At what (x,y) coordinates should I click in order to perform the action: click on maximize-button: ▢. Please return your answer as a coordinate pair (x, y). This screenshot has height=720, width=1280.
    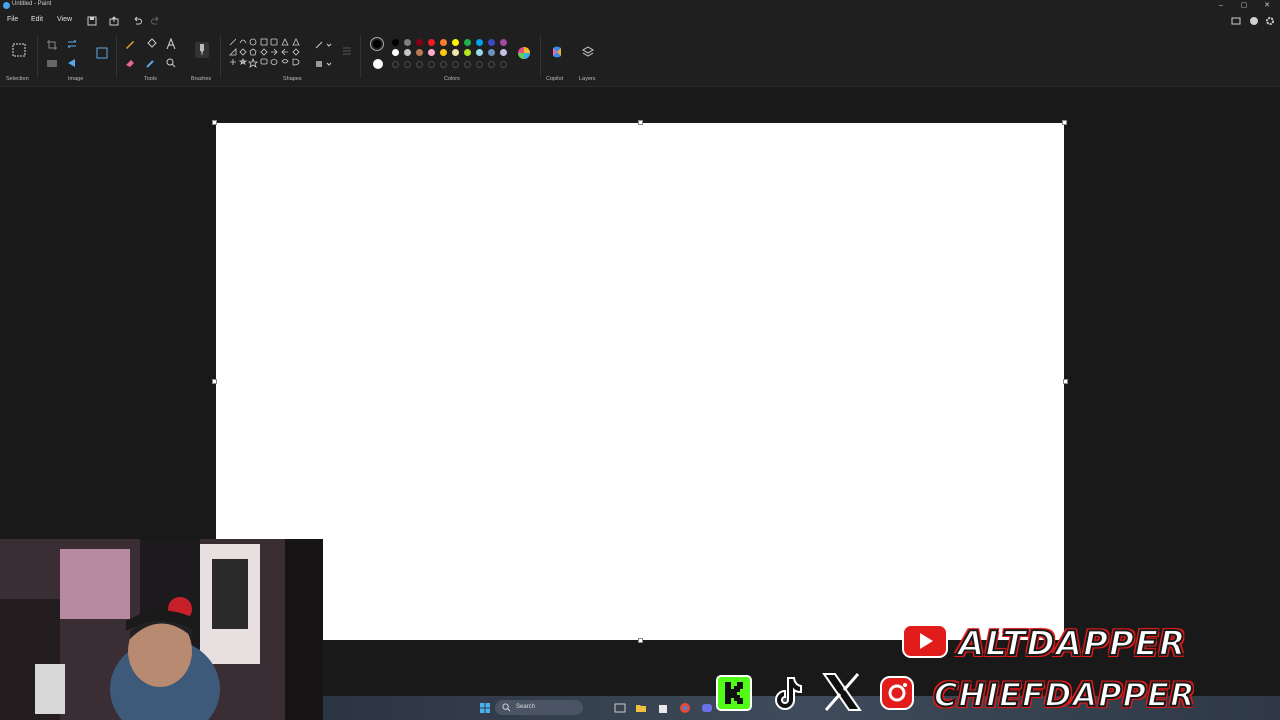
    Looking at the image, I should click on (1244, 6).